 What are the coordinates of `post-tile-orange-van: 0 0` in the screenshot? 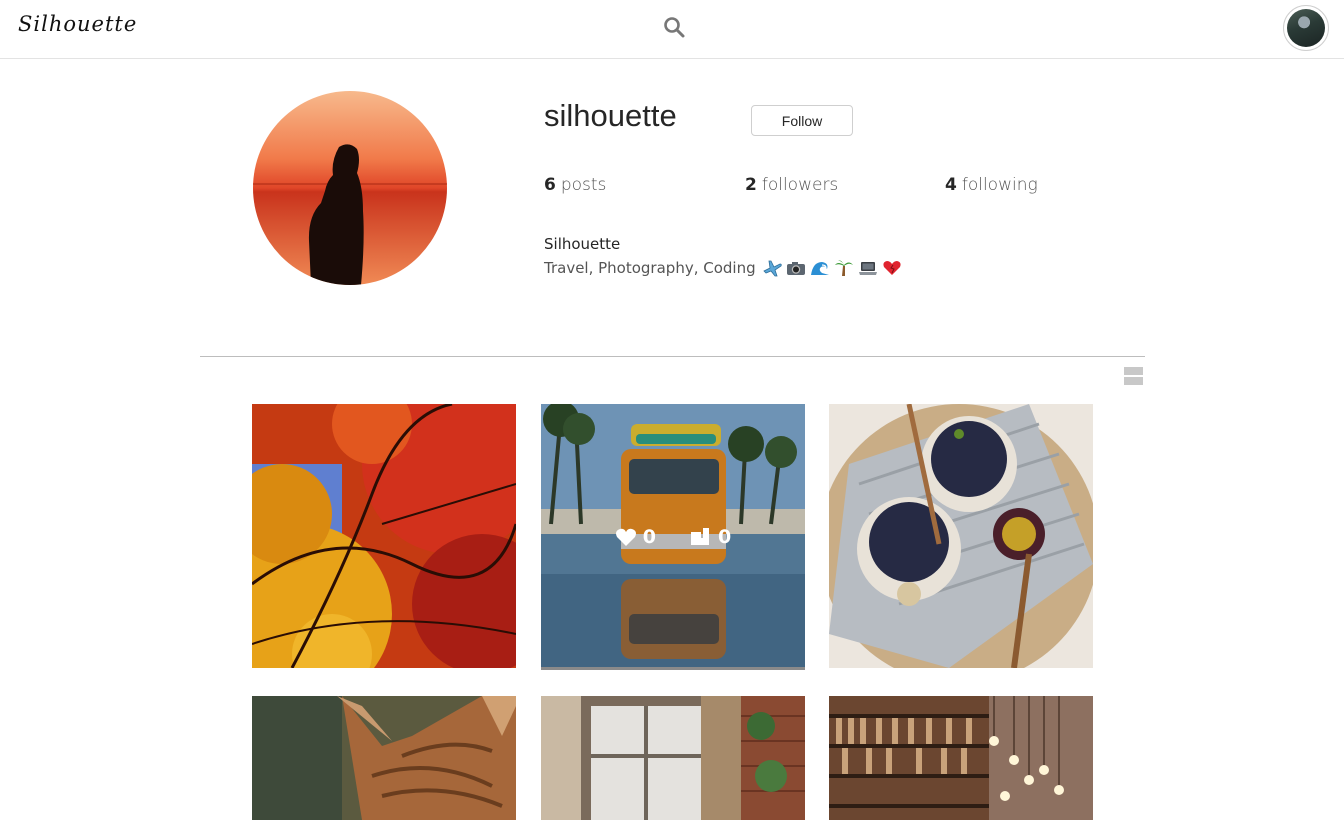 It's located at (673, 537).